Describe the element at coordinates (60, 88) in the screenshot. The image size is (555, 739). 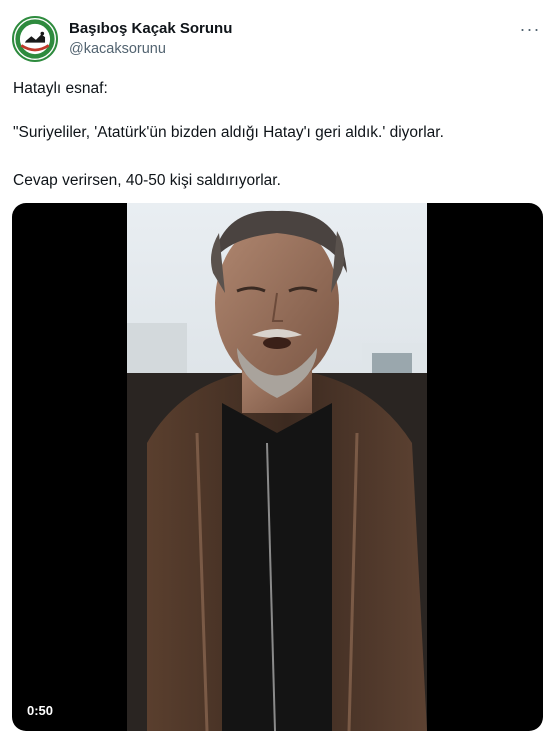
I see `tweet-text-line-1: Hataylı esnaf:` at that location.